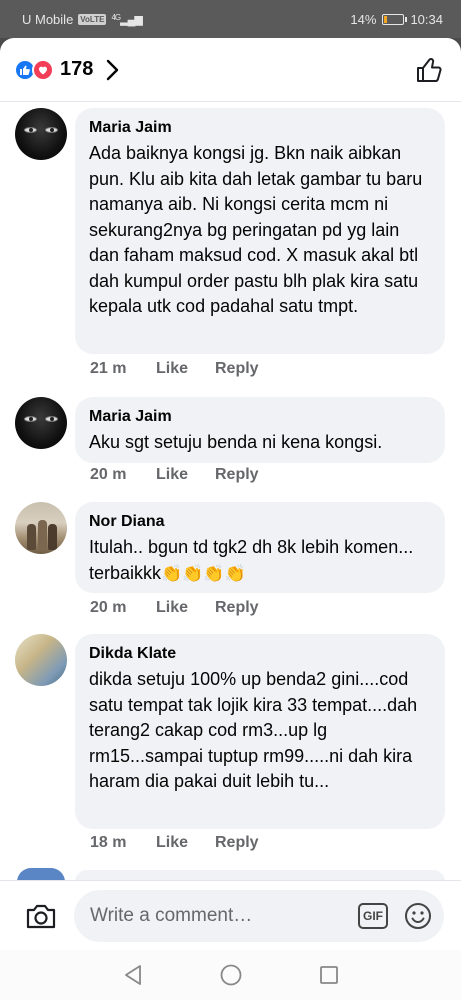  Describe the element at coordinates (373, 915) in the screenshot. I see `gif-button: GIF` at that location.